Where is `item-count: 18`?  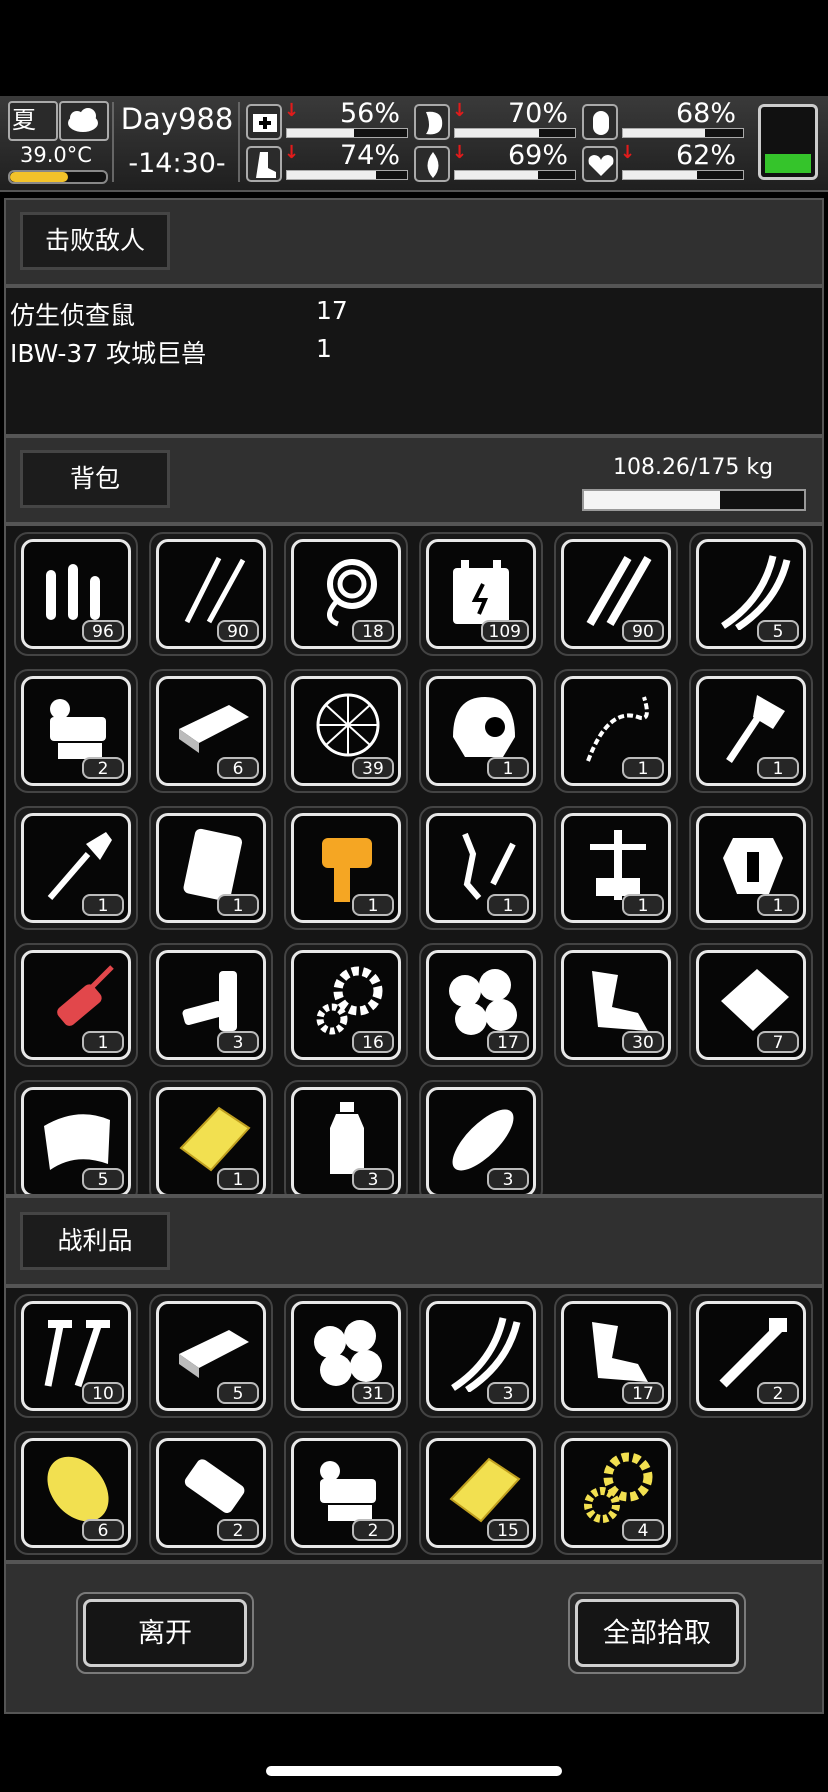 item-count: 18 is located at coordinates (373, 631).